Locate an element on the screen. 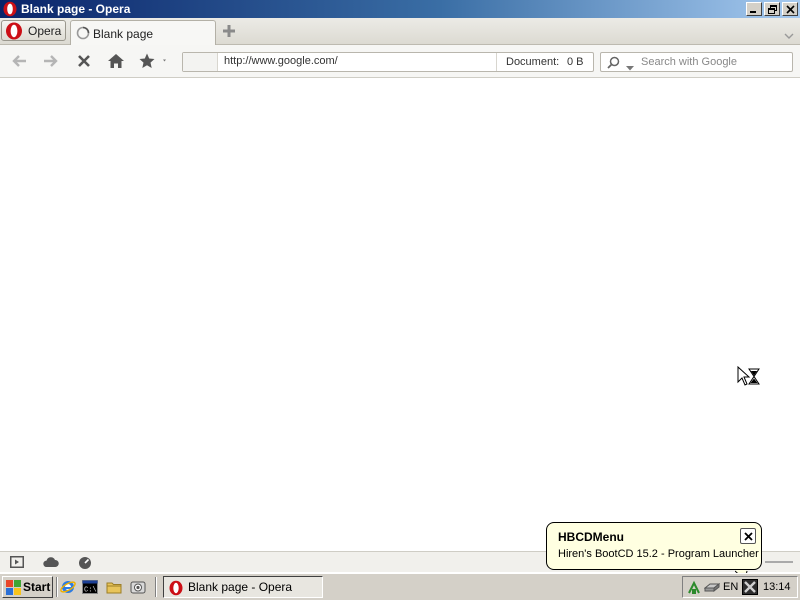 The image size is (800, 600). network-drive-icon is located at coordinates (712, 588).